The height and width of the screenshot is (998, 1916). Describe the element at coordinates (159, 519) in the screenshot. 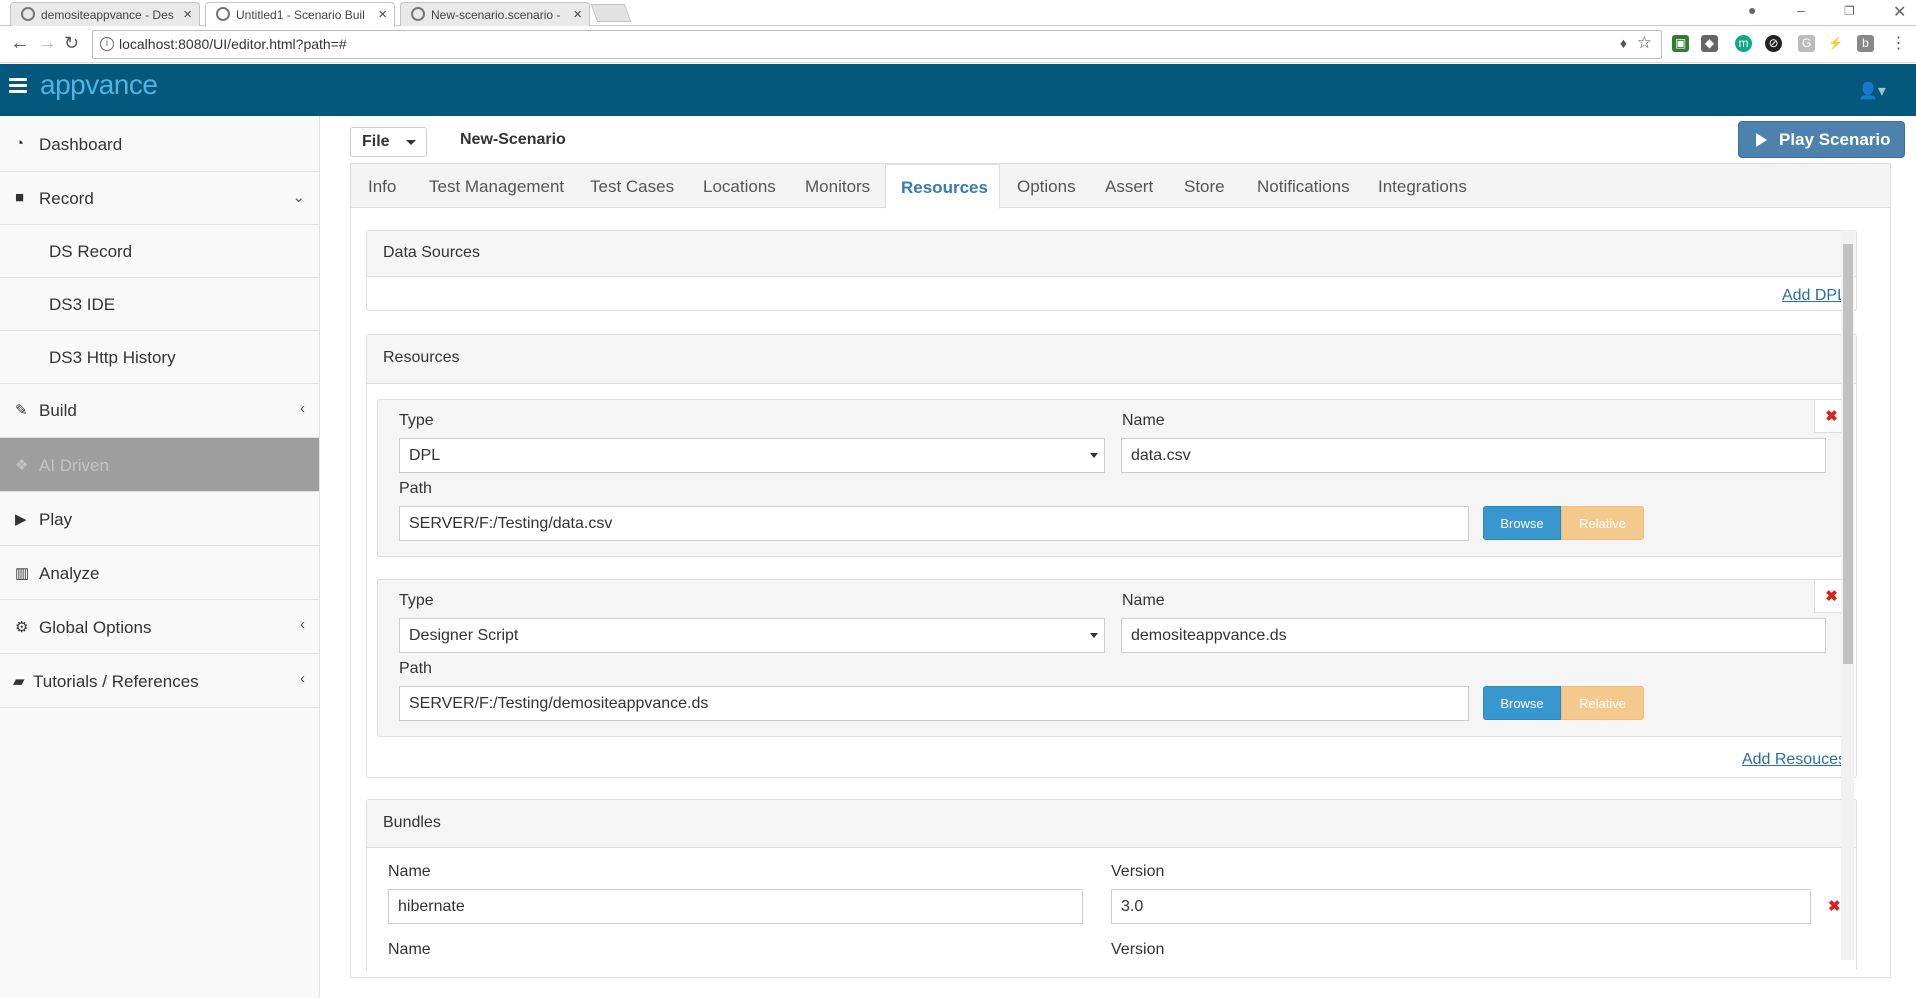

I see `sidebar-item-play: ▶ Play` at that location.